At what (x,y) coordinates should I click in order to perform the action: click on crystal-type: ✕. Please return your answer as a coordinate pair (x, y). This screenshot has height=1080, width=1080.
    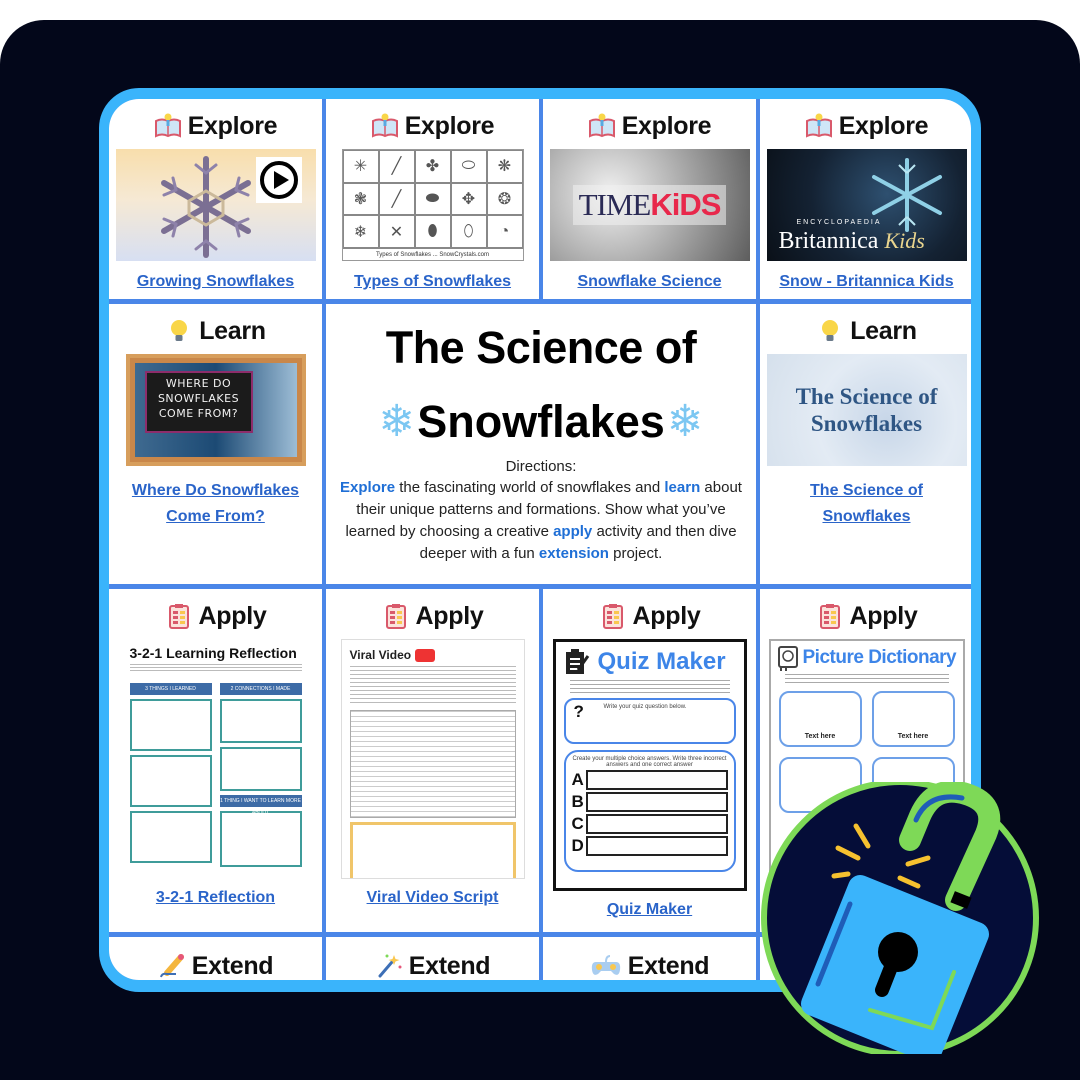
    Looking at the image, I should click on (396, 231).